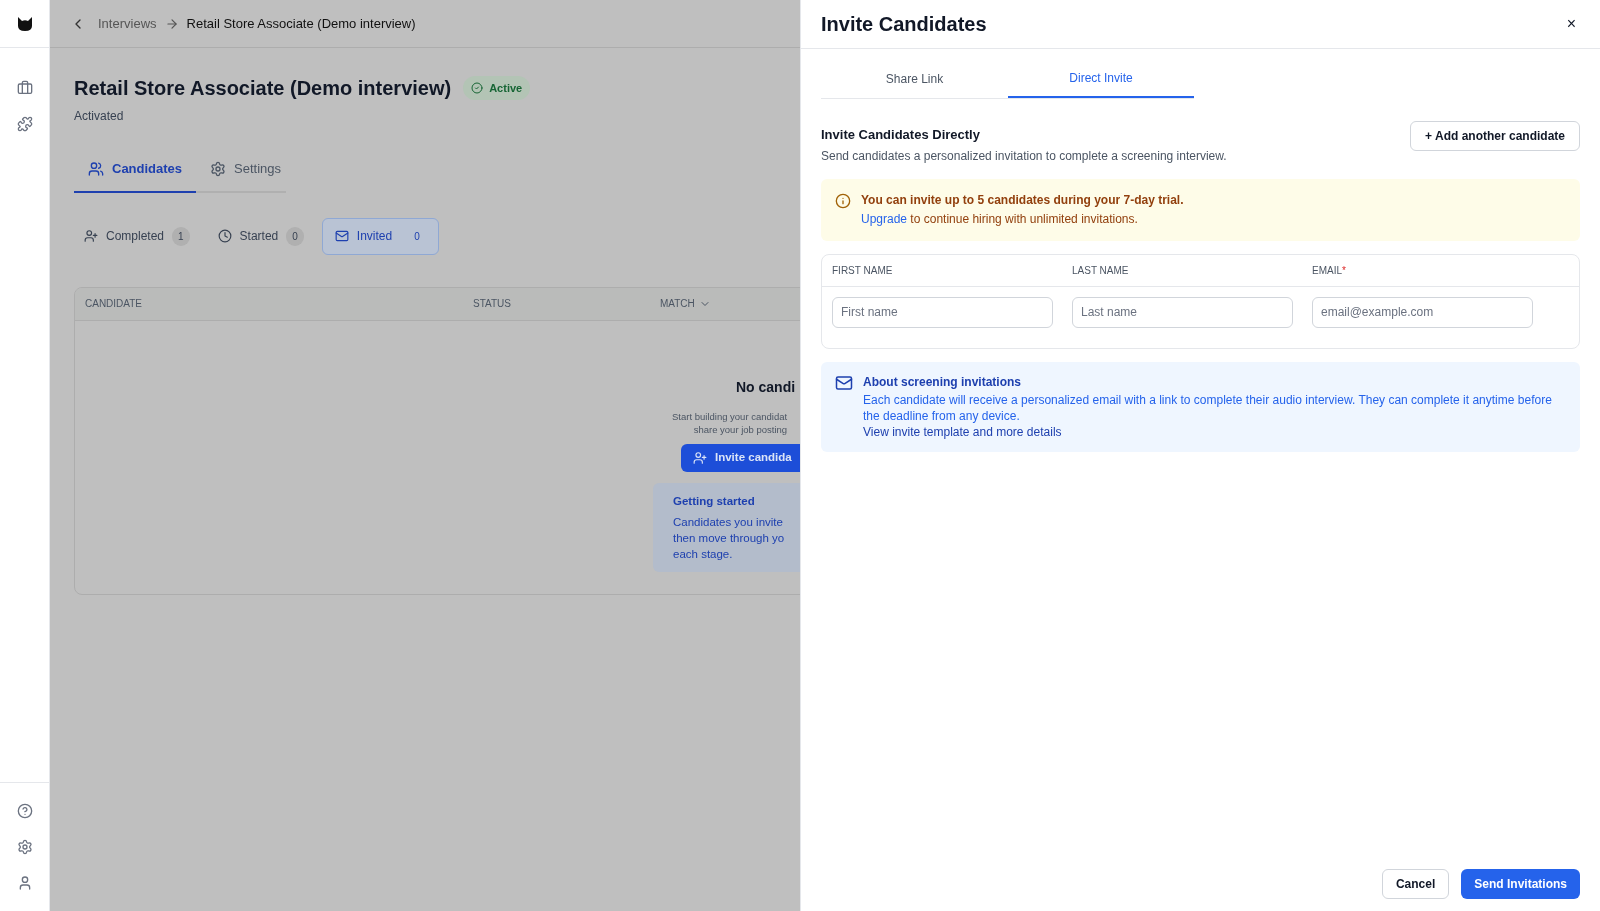 This screenshot has height=911, width=1600. Describe the element at coordinates (766, 387) in the screenshot. I see `empty-title: No candi` at that location.